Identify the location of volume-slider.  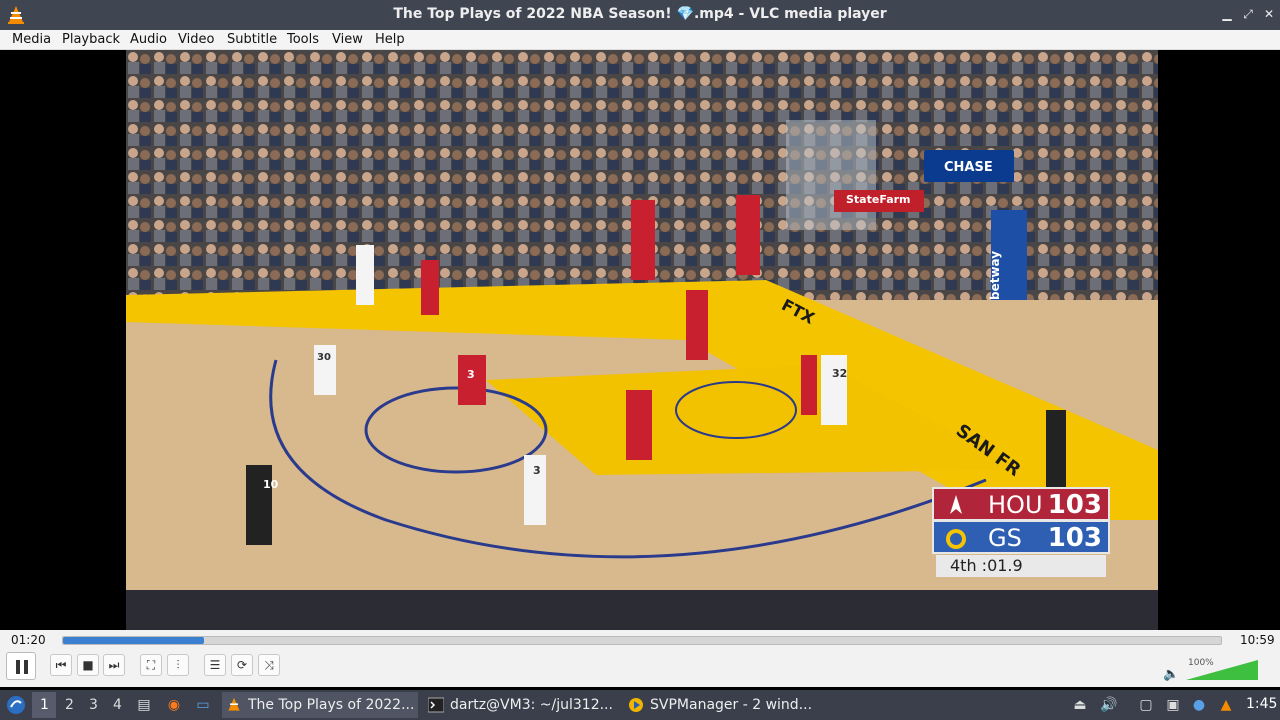
(1222, 670).